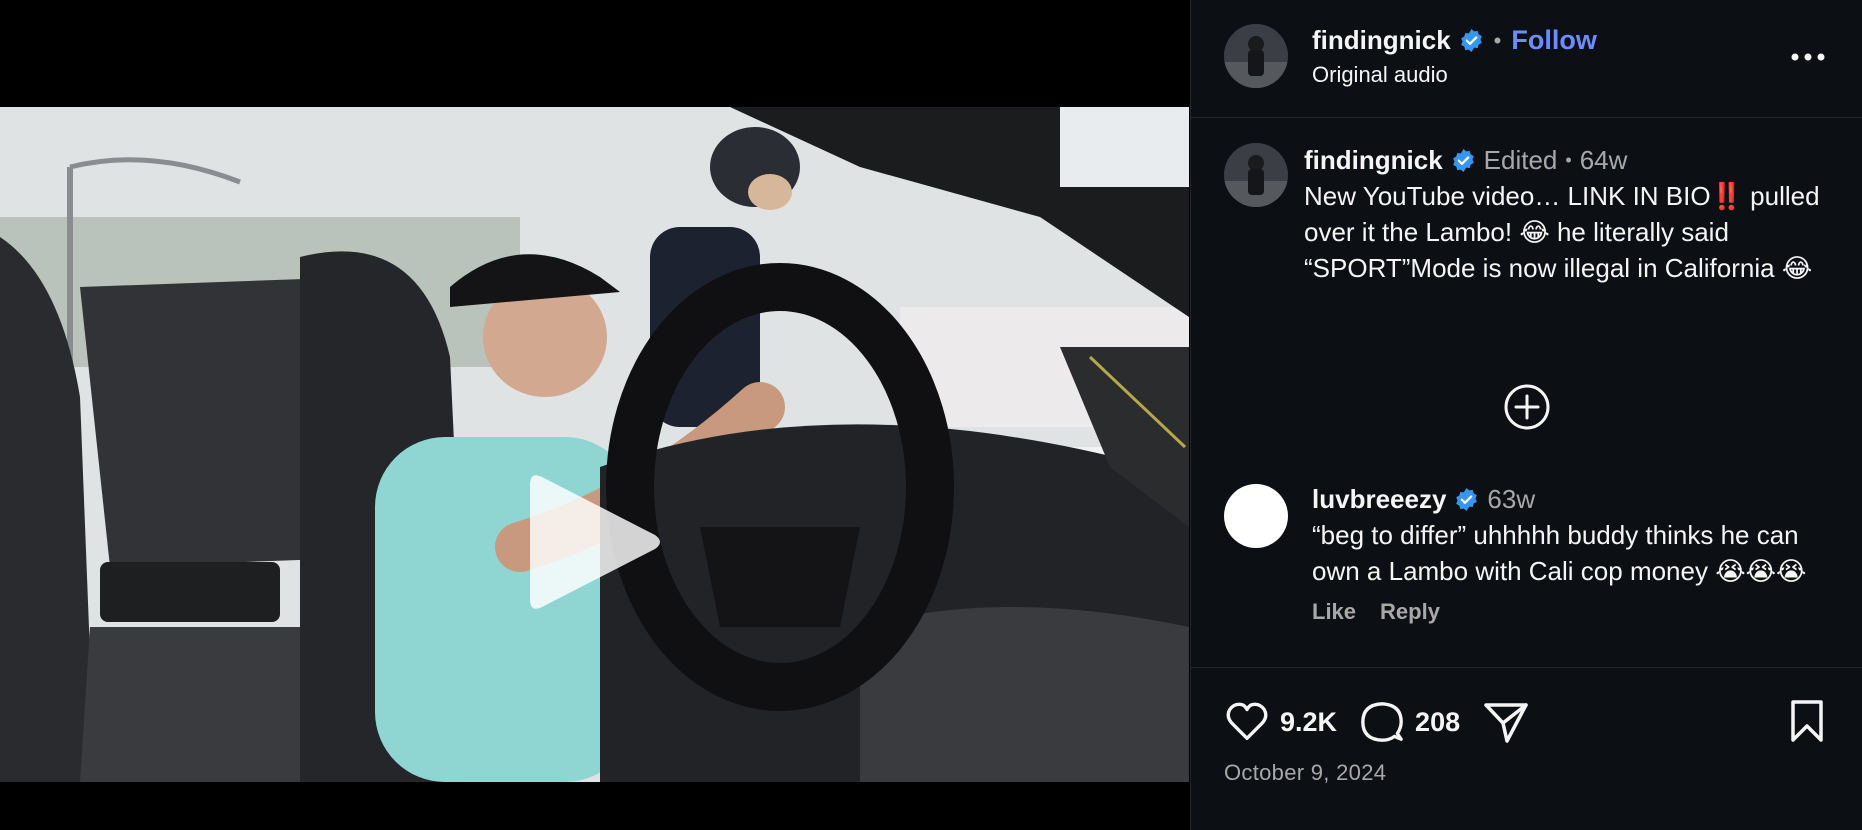  I want to click on like-button: 9.2K, so click(1280, 722).